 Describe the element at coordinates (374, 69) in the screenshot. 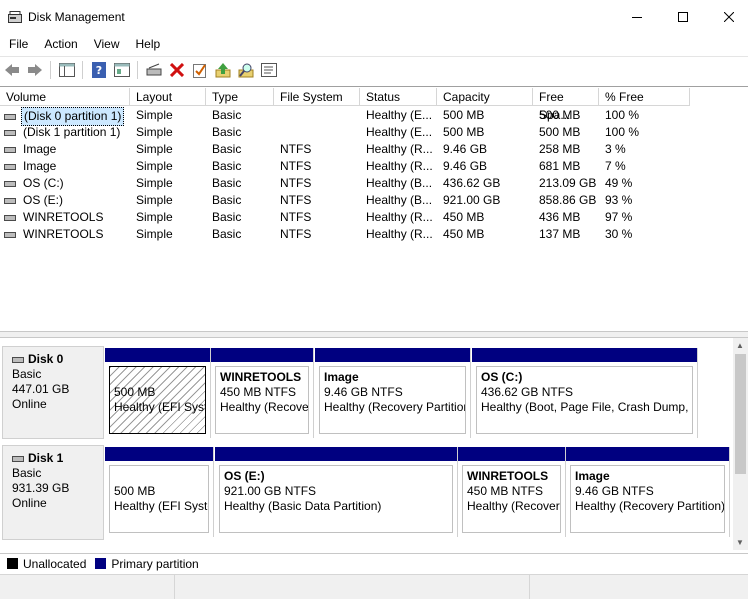

I see `toolbar: ?` at that location.